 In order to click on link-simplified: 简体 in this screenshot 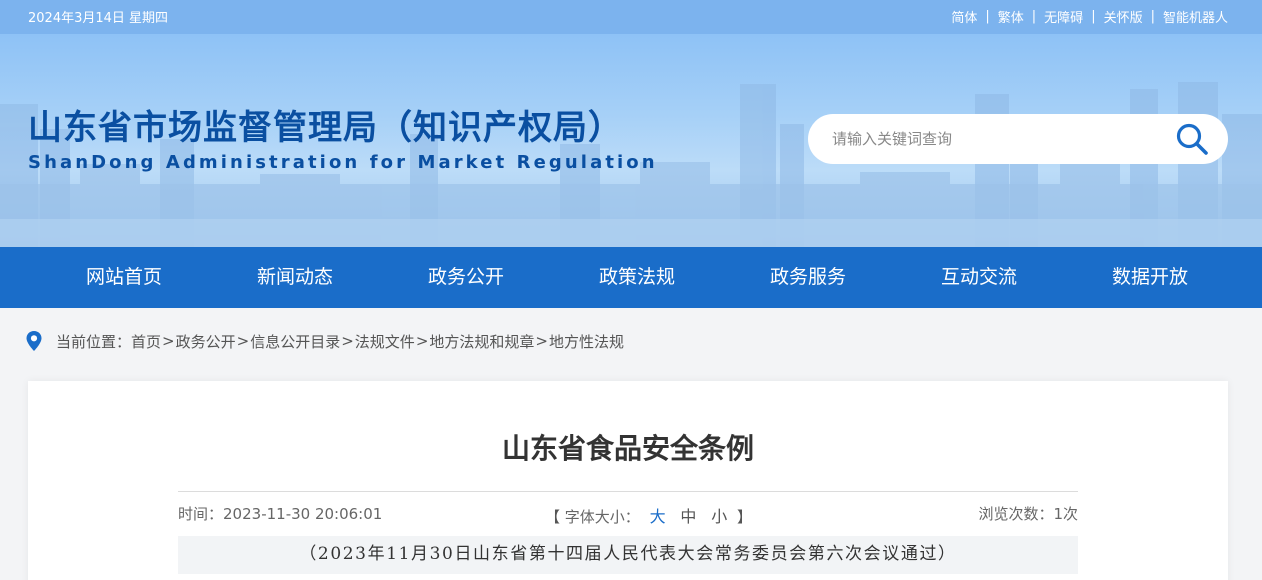, I will do `click(964, 16)`.